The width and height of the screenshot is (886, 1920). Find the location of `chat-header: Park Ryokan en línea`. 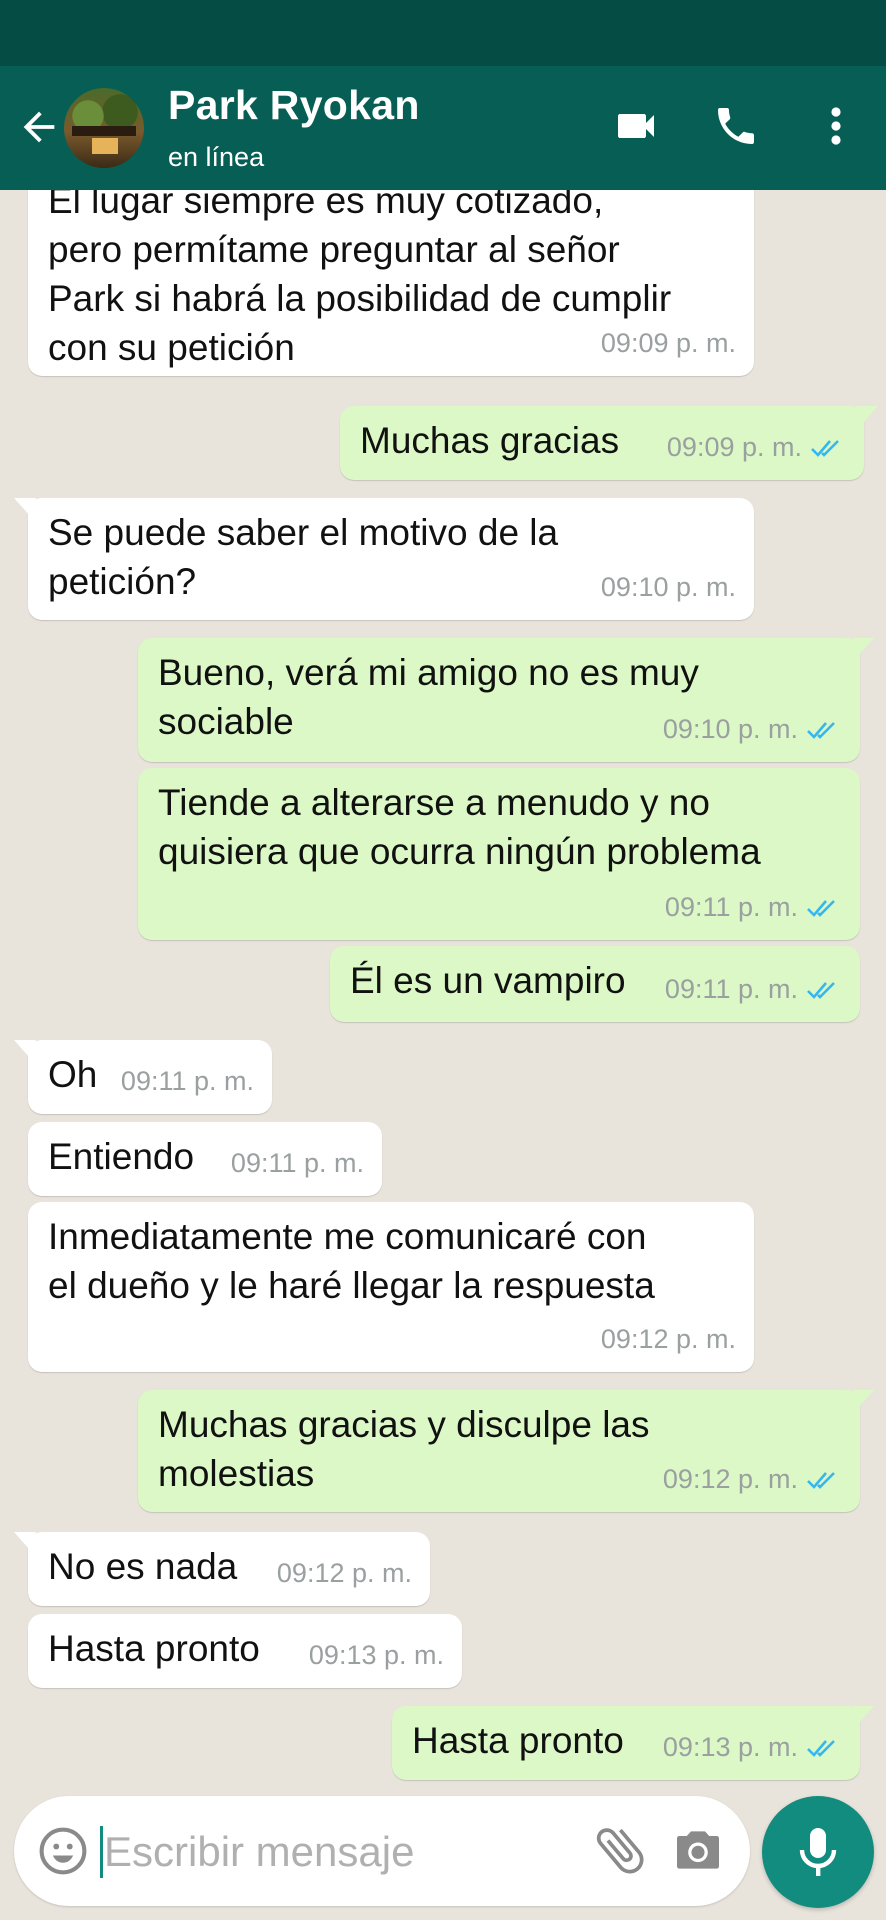

chat-header: Park Ryokan en línea is located at coordinates (443, 128).